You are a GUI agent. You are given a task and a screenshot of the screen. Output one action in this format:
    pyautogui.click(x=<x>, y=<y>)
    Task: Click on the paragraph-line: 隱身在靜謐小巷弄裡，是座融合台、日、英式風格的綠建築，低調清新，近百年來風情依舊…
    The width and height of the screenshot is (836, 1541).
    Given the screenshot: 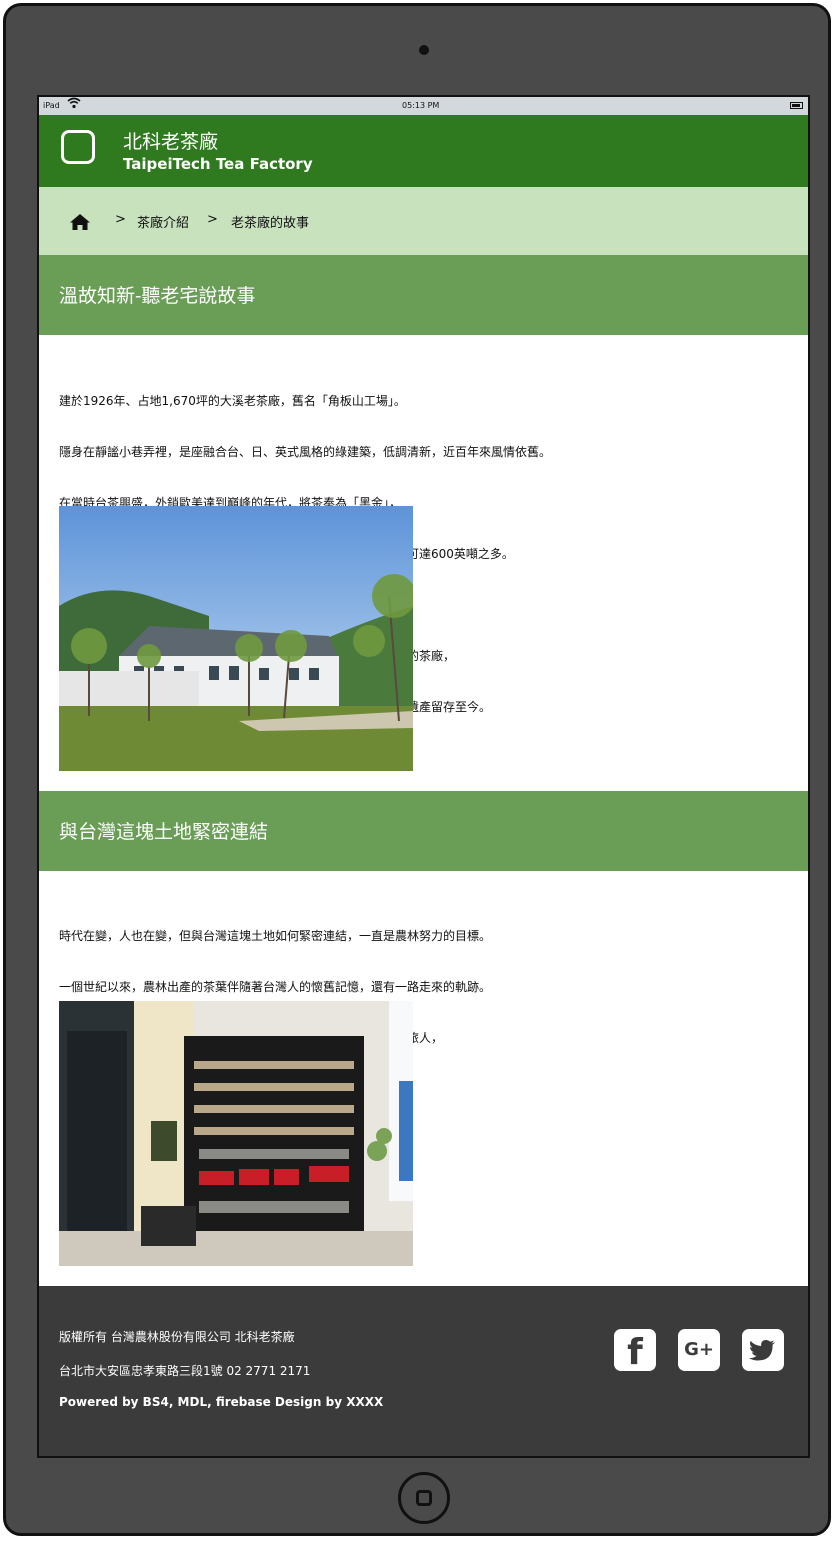 What is the action you would take?
    pyautogui.click(x=305, y=452)
    